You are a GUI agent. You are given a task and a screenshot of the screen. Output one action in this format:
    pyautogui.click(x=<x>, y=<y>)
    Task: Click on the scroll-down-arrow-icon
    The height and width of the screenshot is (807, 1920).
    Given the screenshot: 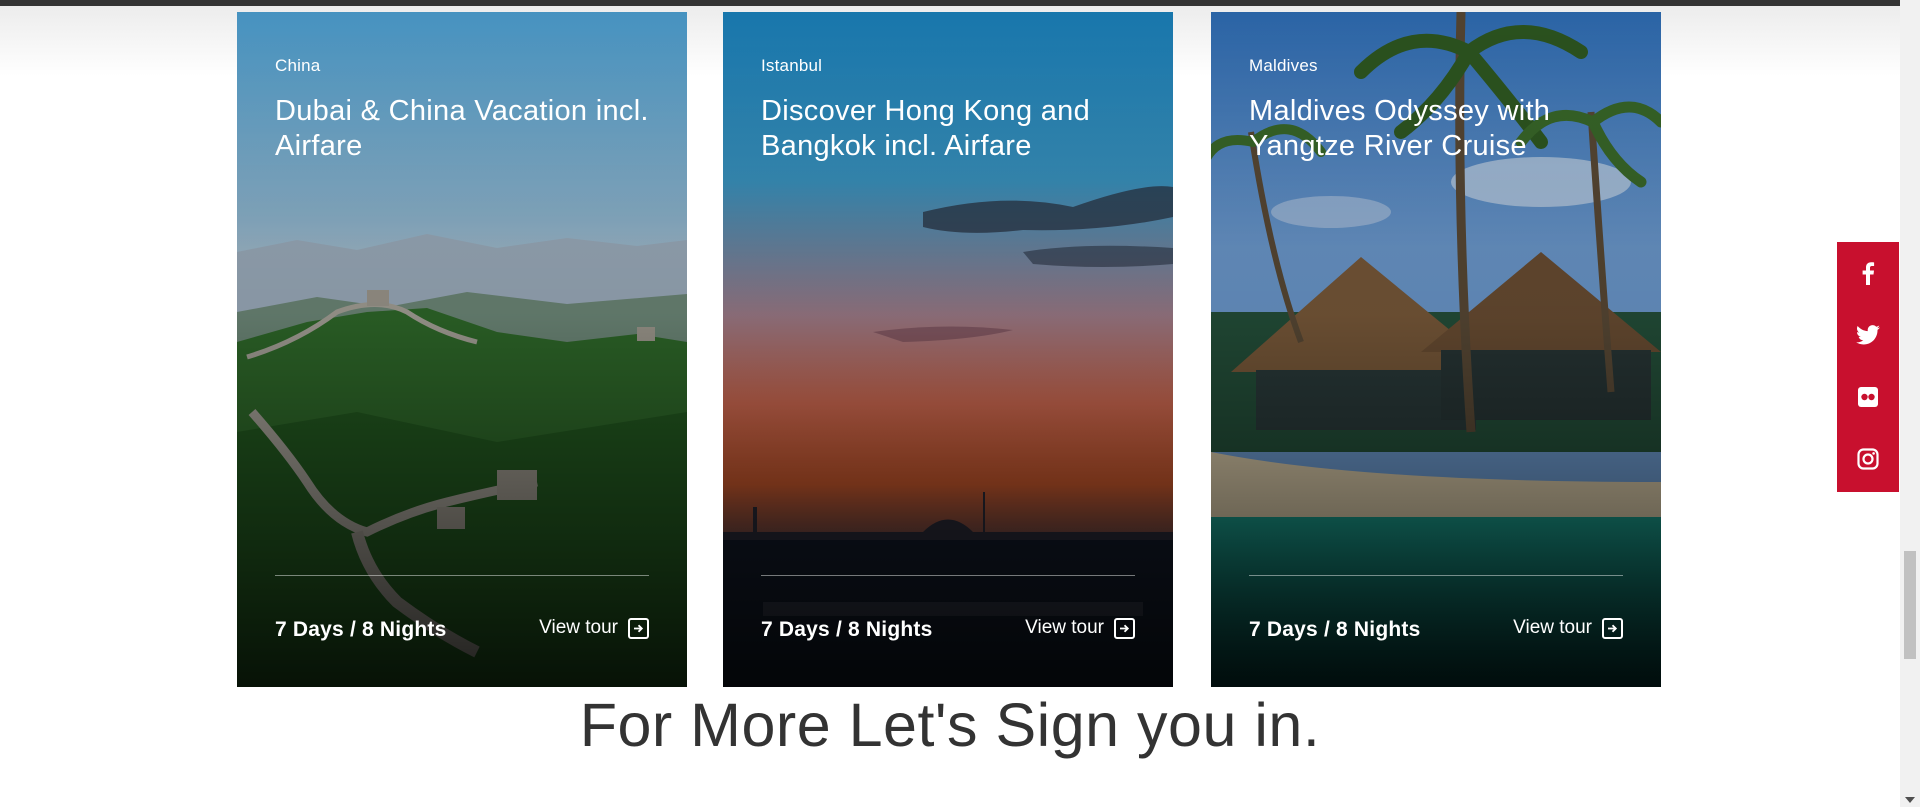 What is the action you would take?
    pyautogui.click(x=1910, y=800)
    